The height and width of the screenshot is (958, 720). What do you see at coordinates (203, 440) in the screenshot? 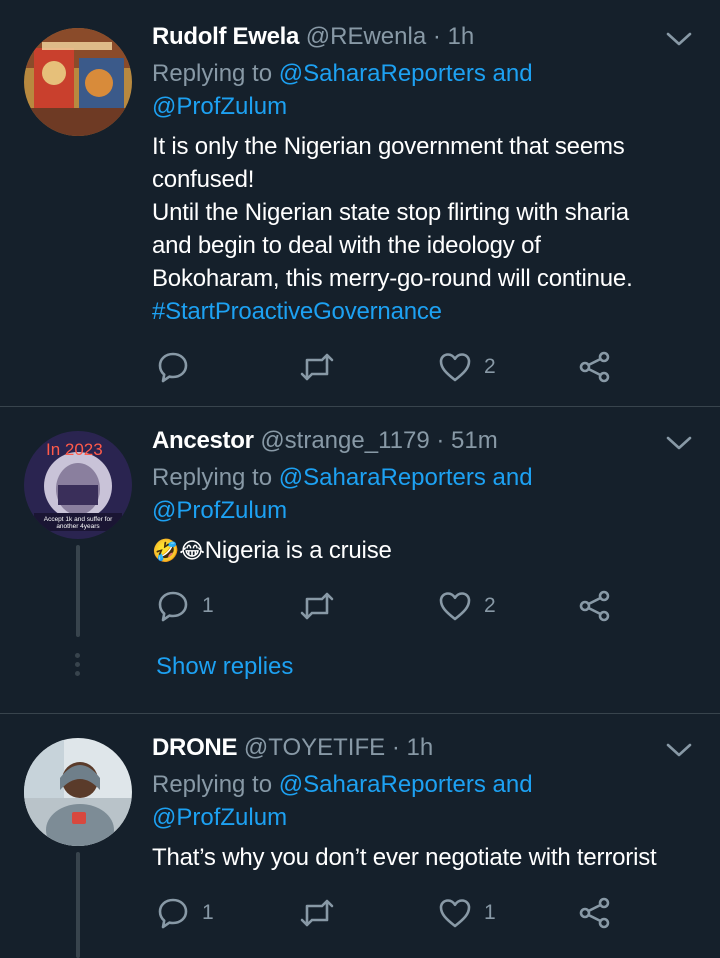
I see `author-name: Ancestor` at bounding box center [203, 440].